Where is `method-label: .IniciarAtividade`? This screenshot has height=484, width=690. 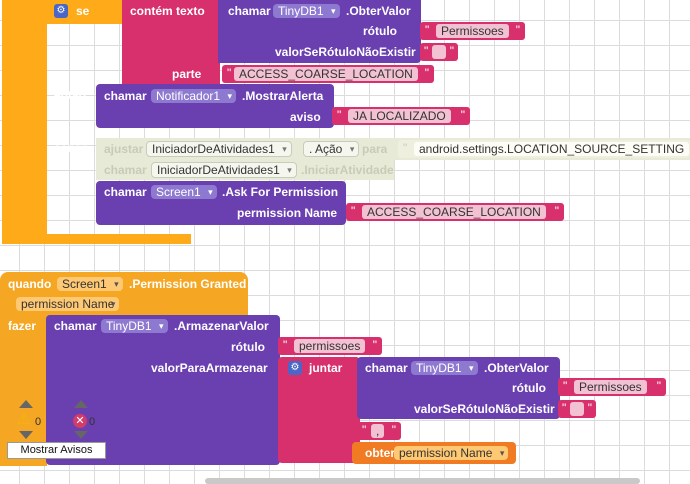
method-label: .IniciarAtividade is located at coordinates (347, 170).